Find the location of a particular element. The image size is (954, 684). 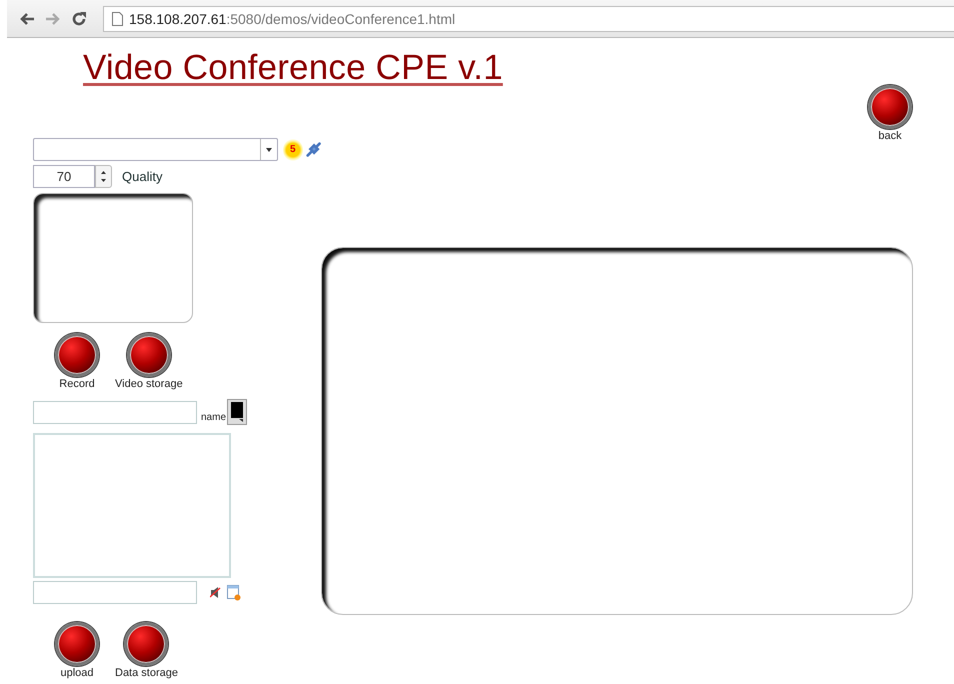

spinner-arrows is located at coordinates (103, 176).